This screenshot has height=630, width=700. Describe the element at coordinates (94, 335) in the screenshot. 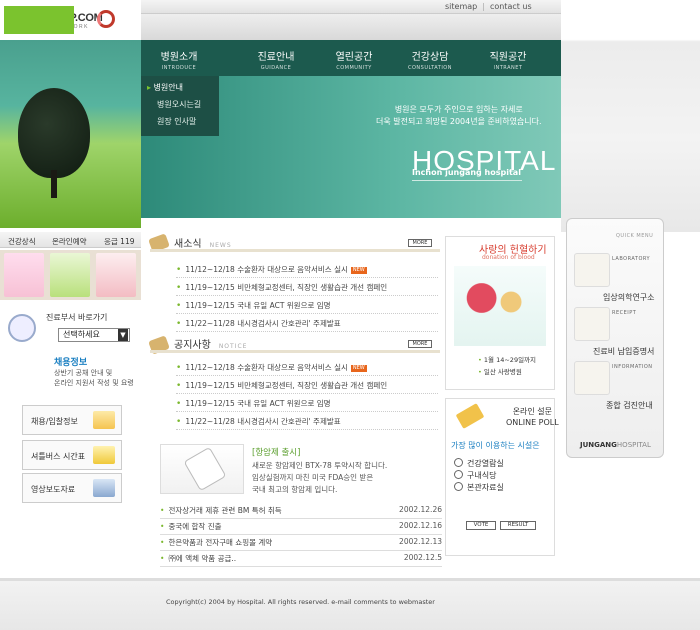

I see `department-select: 선택하세요` at that location.